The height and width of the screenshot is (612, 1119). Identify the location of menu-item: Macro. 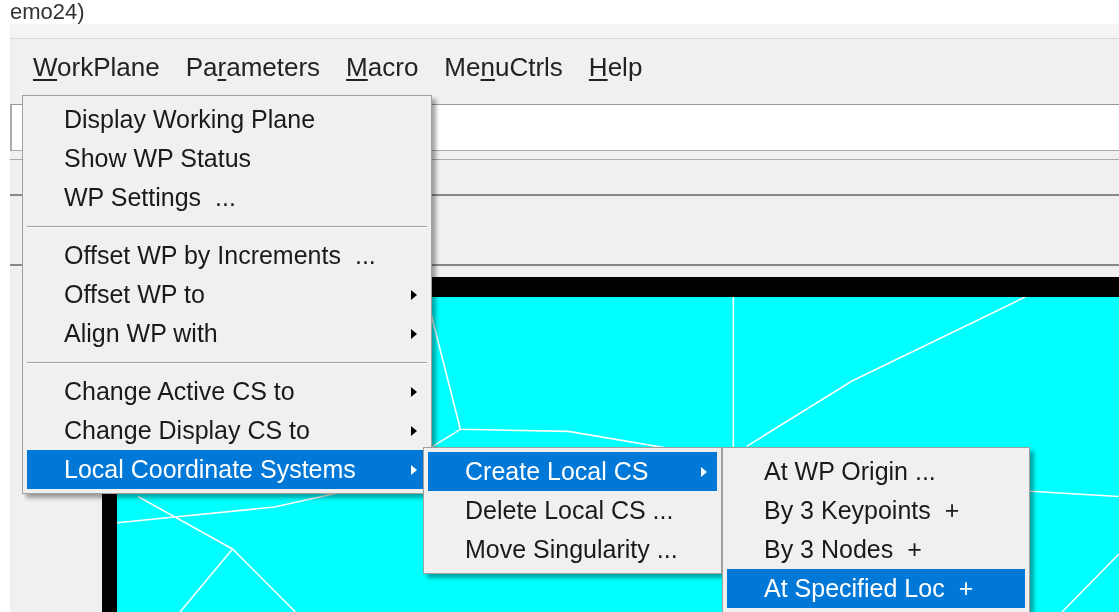
(382, 67).